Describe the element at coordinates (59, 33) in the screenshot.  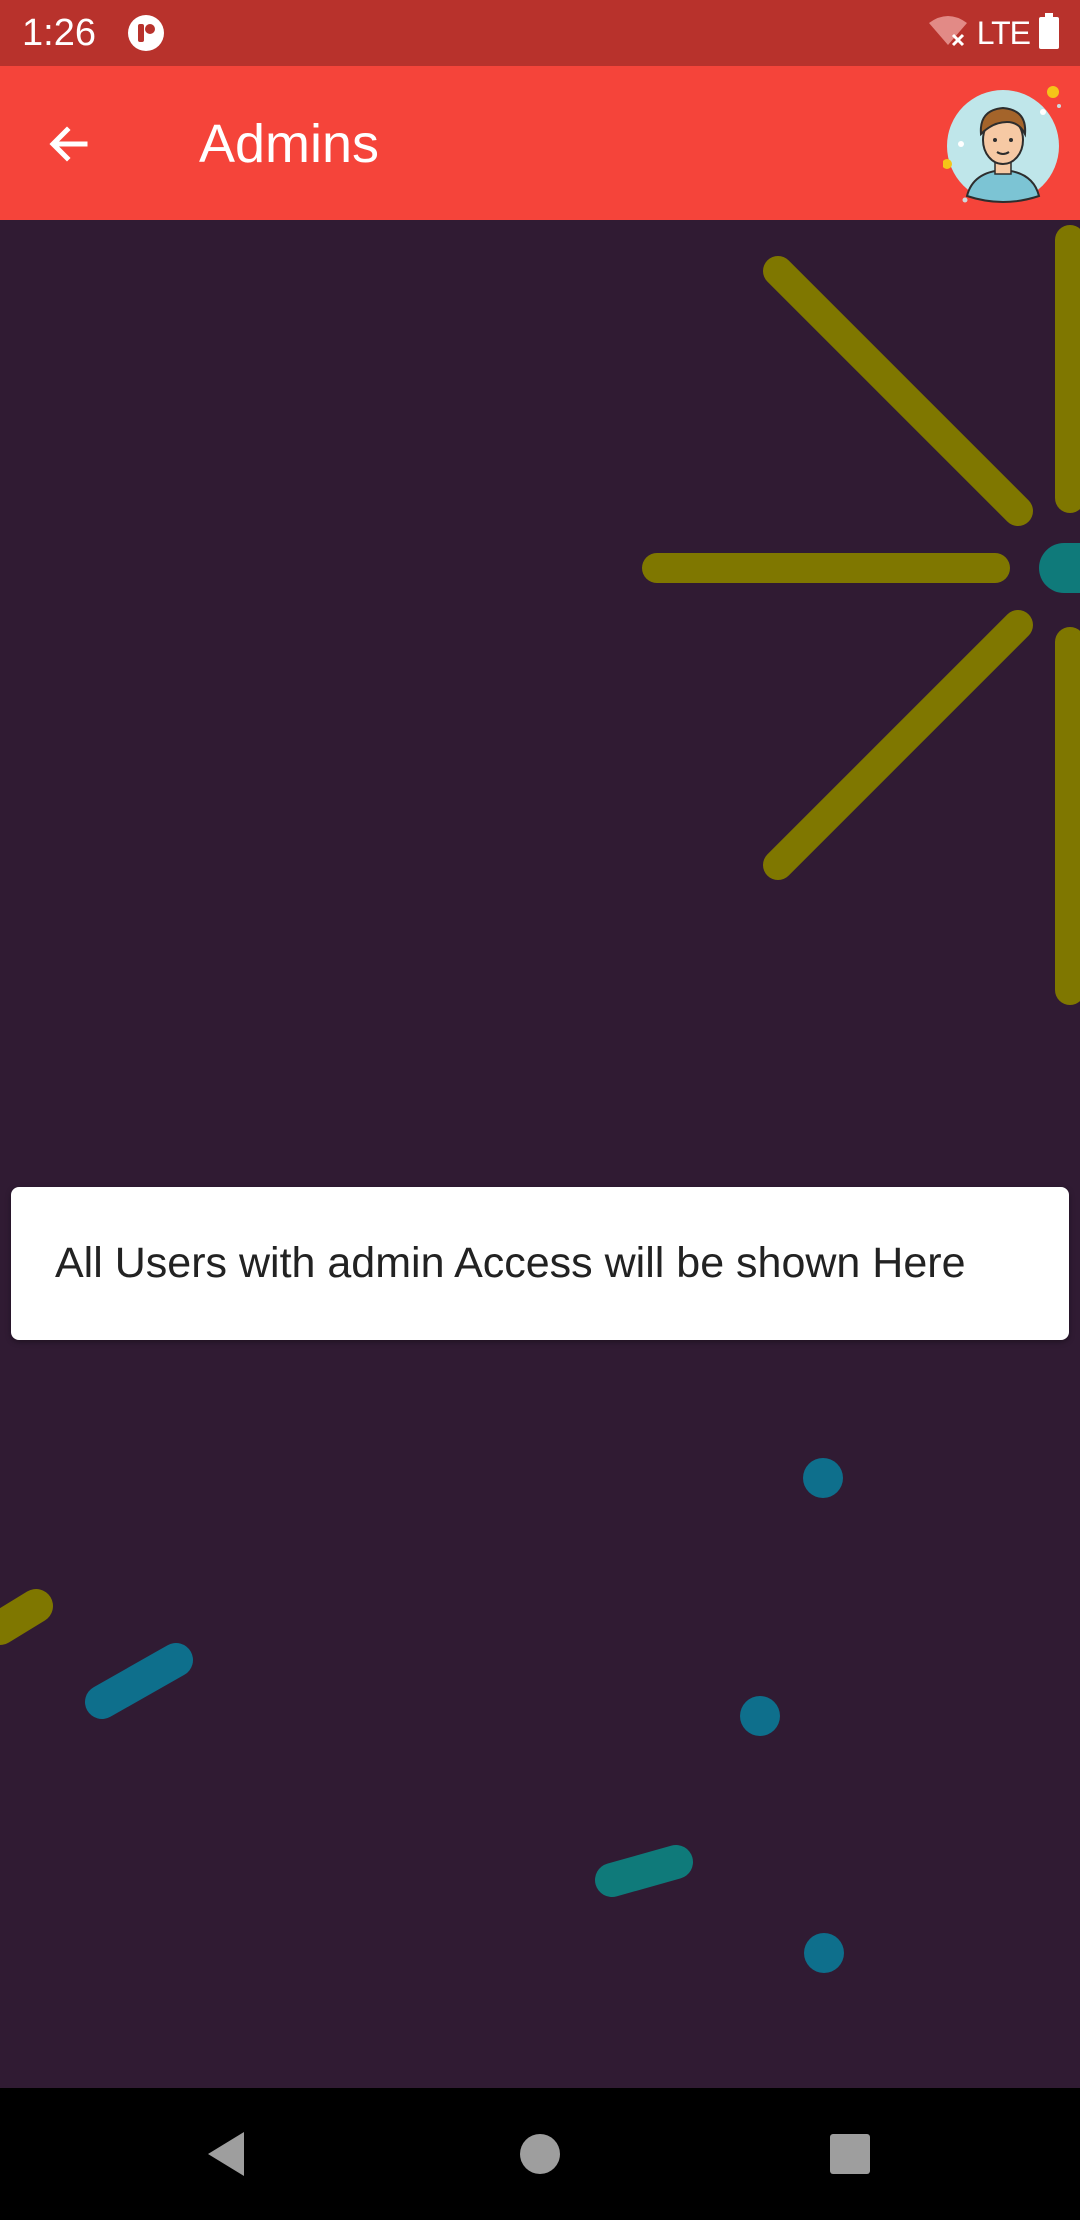
I see `status-time: 1:26` at that location.